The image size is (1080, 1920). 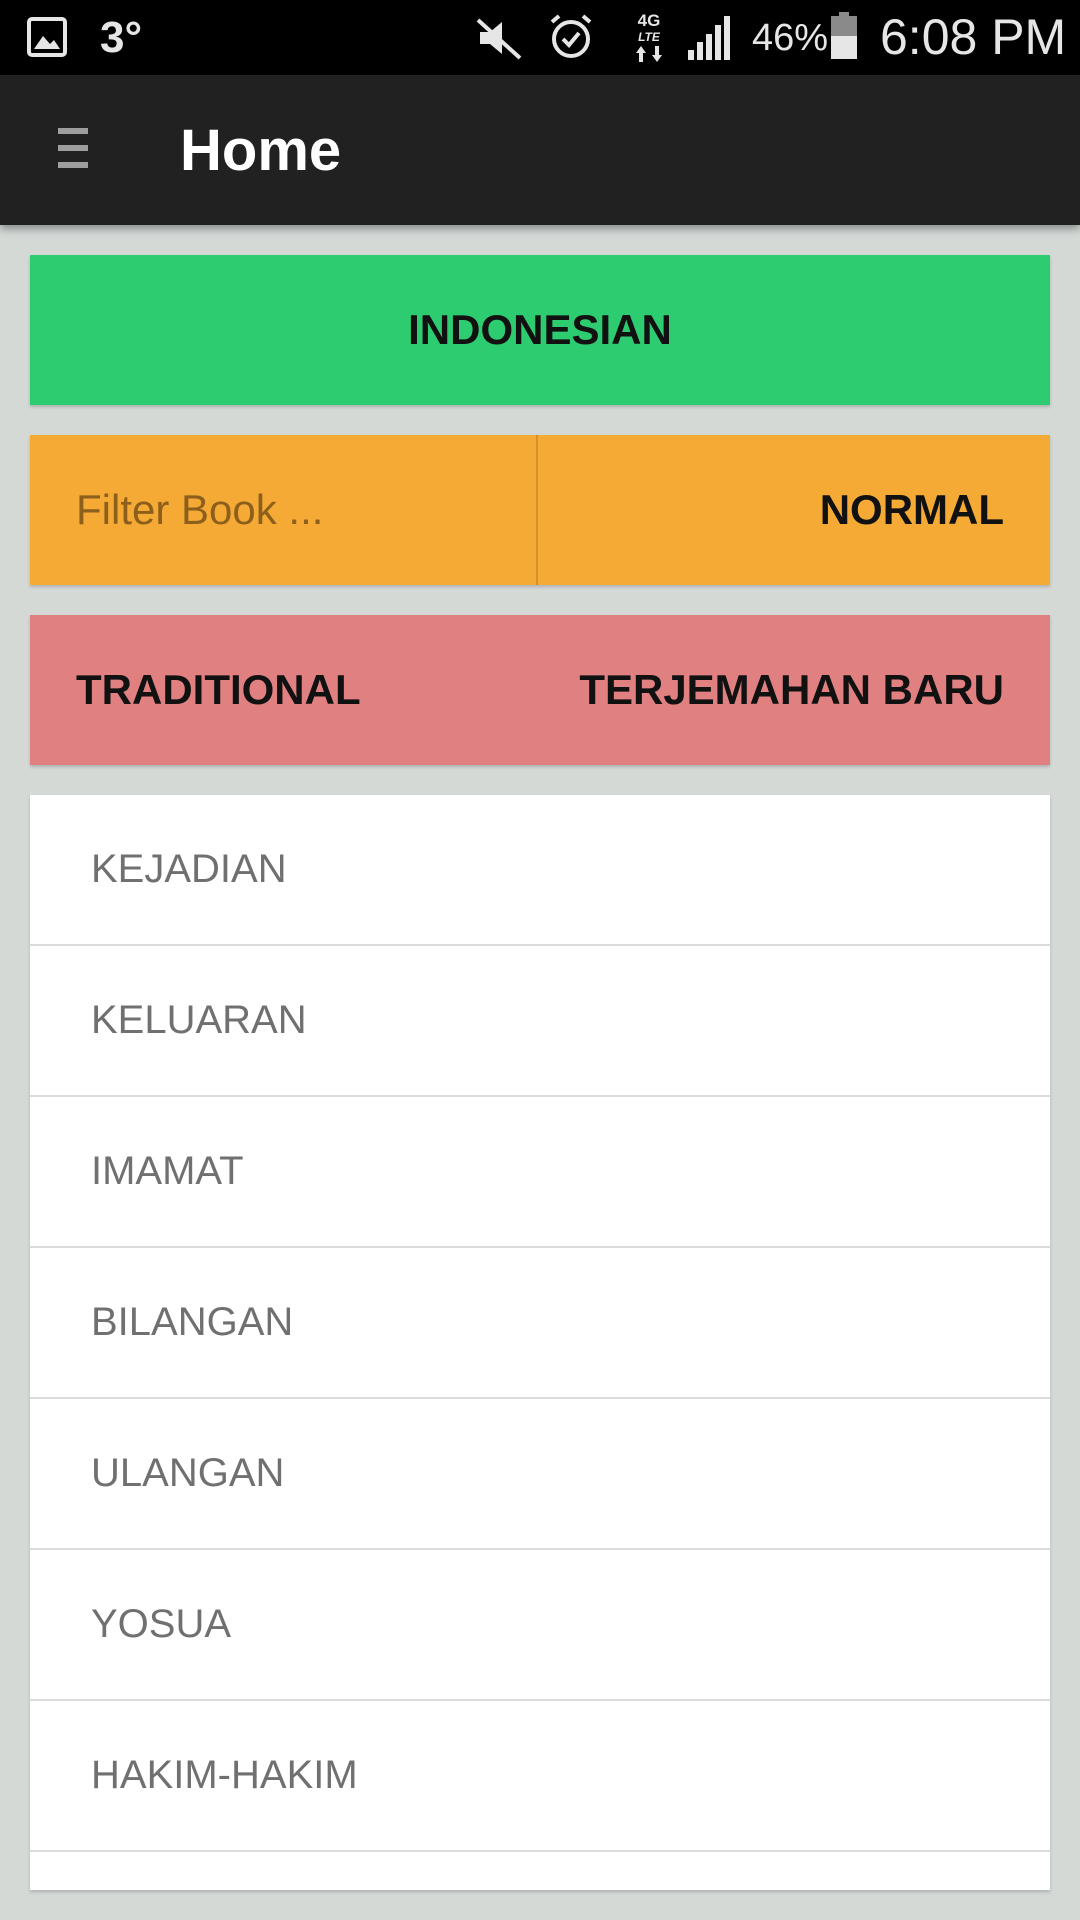 I want to click on list-item: IMAMAT, so click(x=540, y=1172).